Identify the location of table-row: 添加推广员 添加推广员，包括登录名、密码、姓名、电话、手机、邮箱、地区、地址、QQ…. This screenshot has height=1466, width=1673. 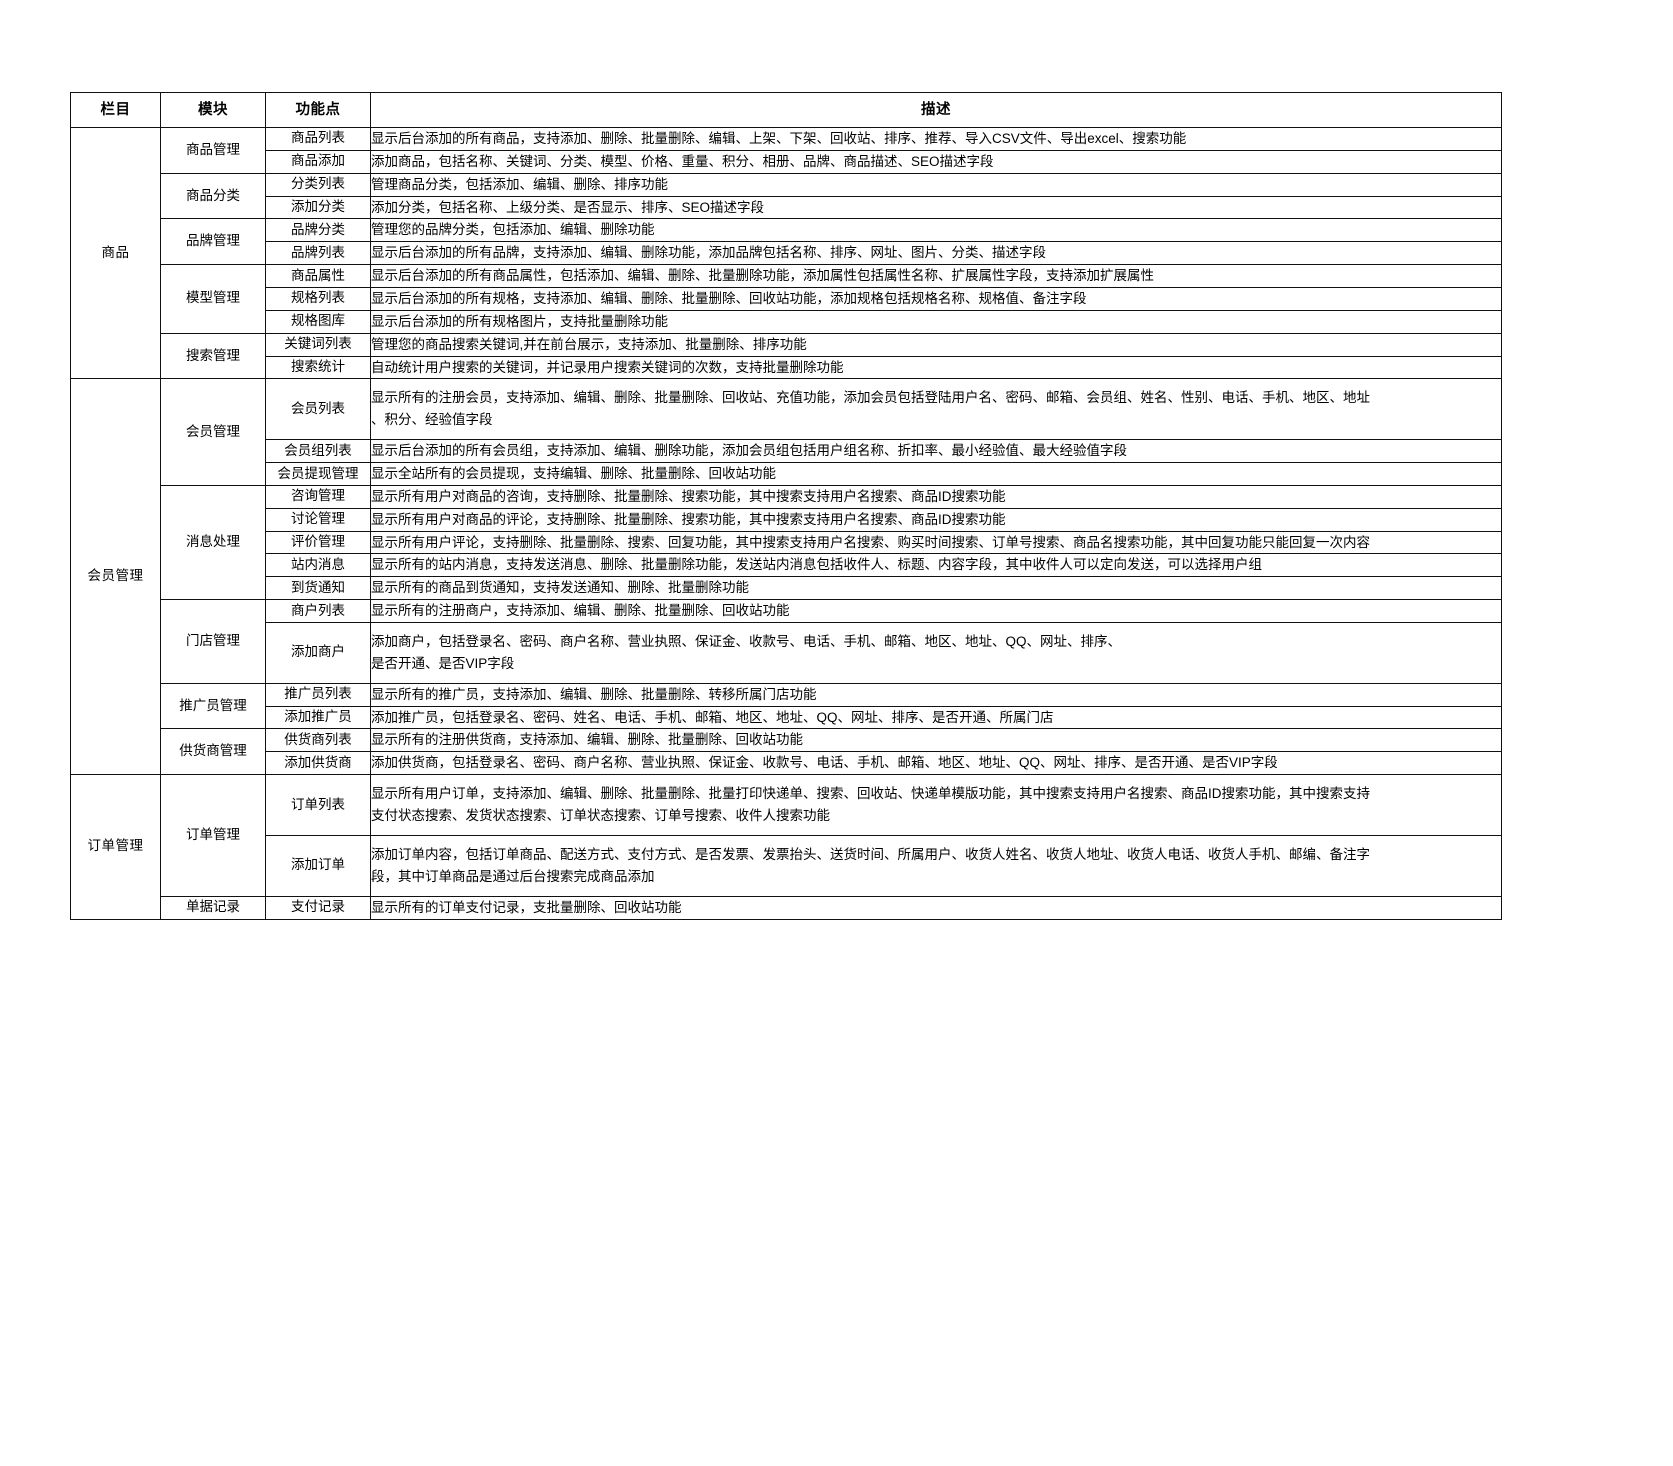
(786, 717).